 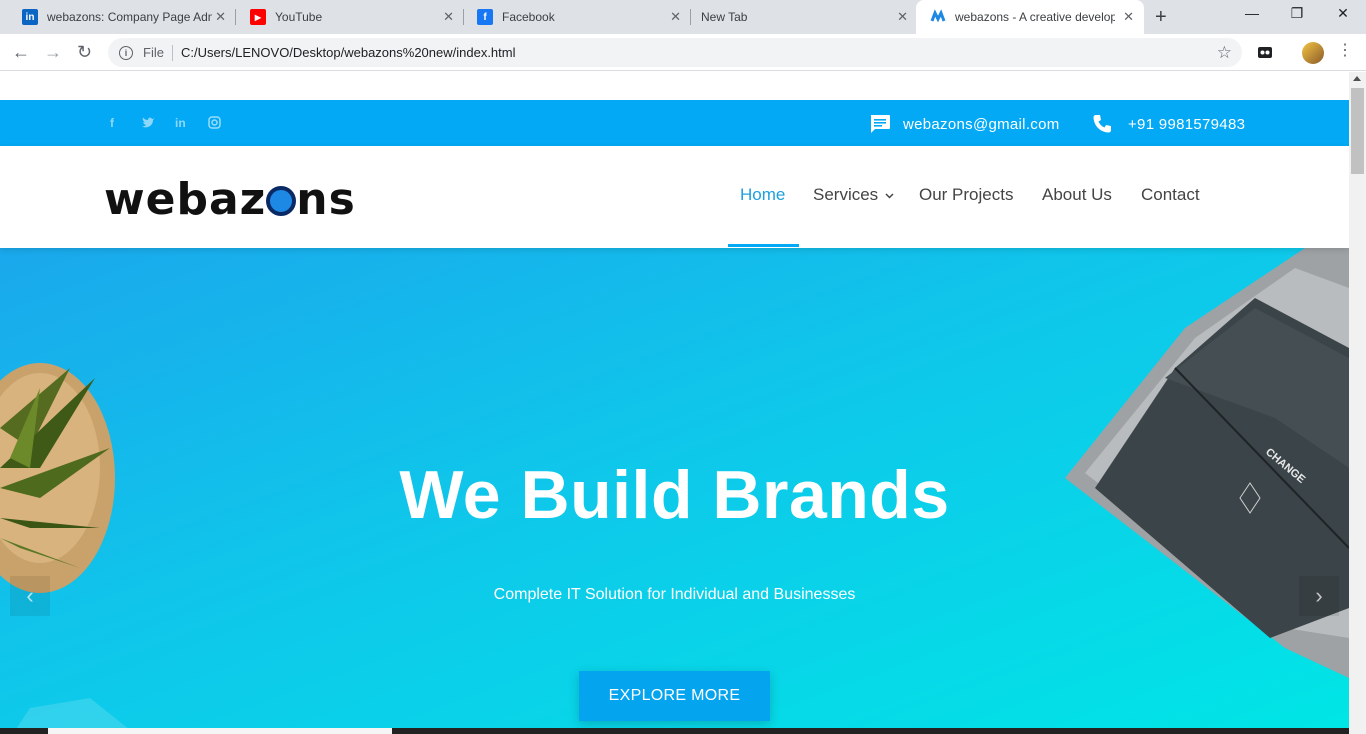 What do you see at coordinates (1077, 195) in the screenshot?
I see `nav-about-us: About Us` at bounding box center [1077, 195].